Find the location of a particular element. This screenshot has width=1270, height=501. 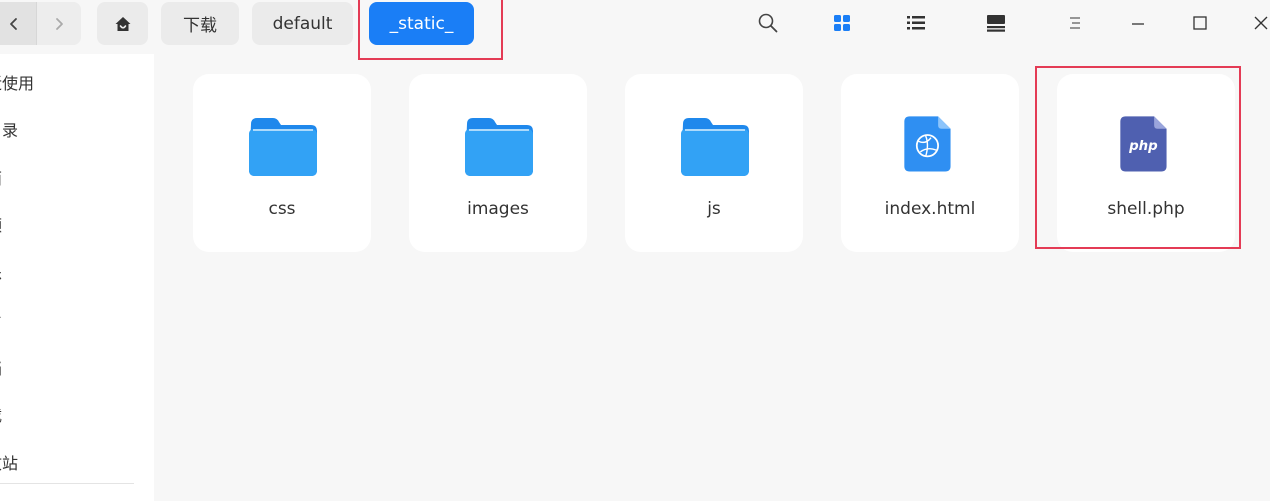

grid-view-button is located at coordinates (842, 23).